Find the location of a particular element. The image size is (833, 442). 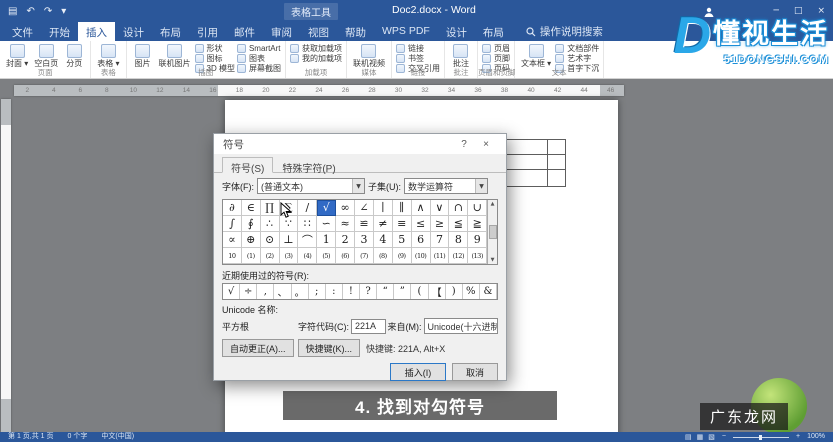

ribbon-button-分页: 分页 is located at coordinates (74, 55).